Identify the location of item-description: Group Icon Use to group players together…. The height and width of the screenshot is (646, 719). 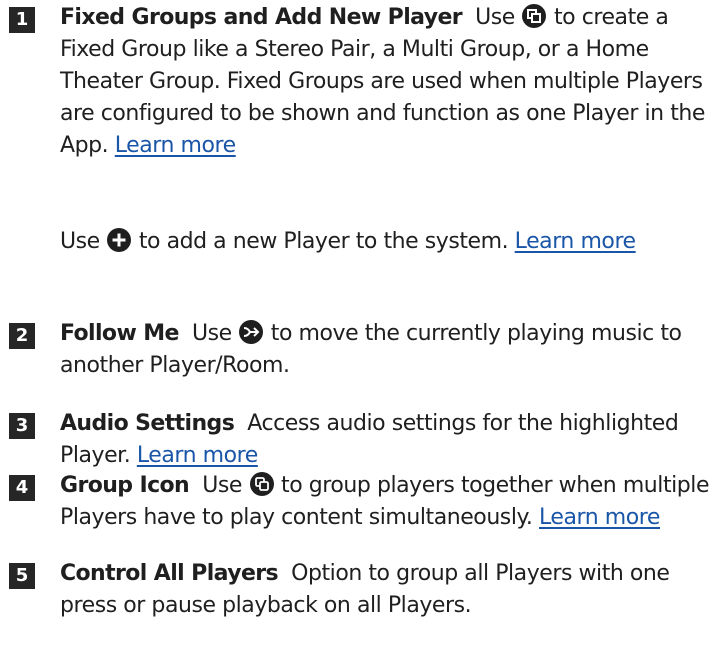
(385, 502).